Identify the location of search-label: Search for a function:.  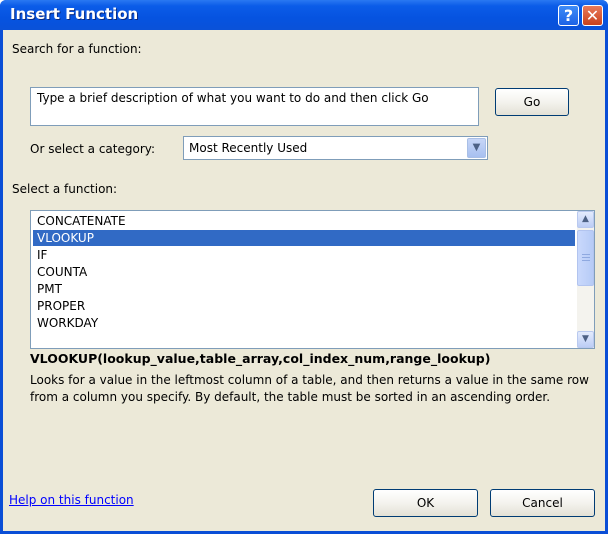
(77, 49).